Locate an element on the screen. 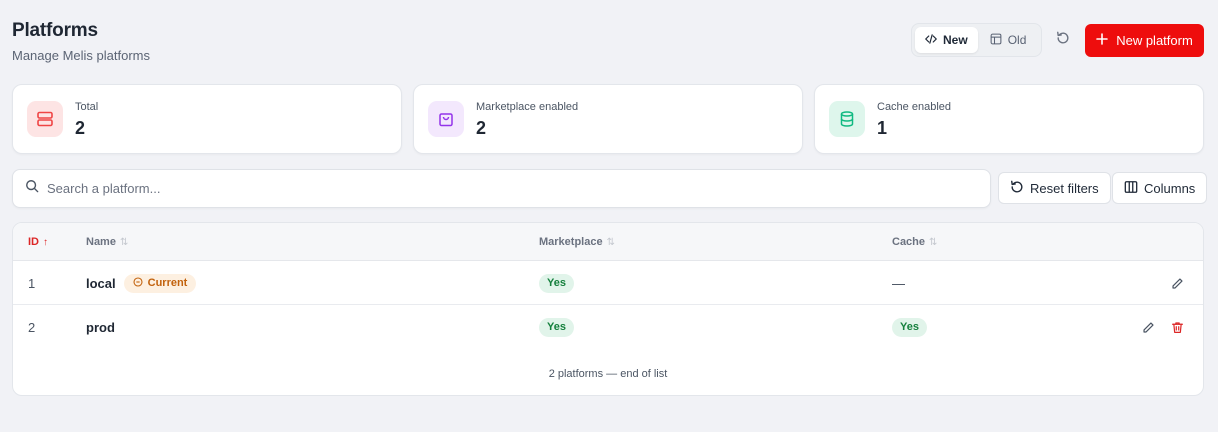 This screenshot has height=432, width=1218. current-badge: Current is located at coordinates (160, 283).